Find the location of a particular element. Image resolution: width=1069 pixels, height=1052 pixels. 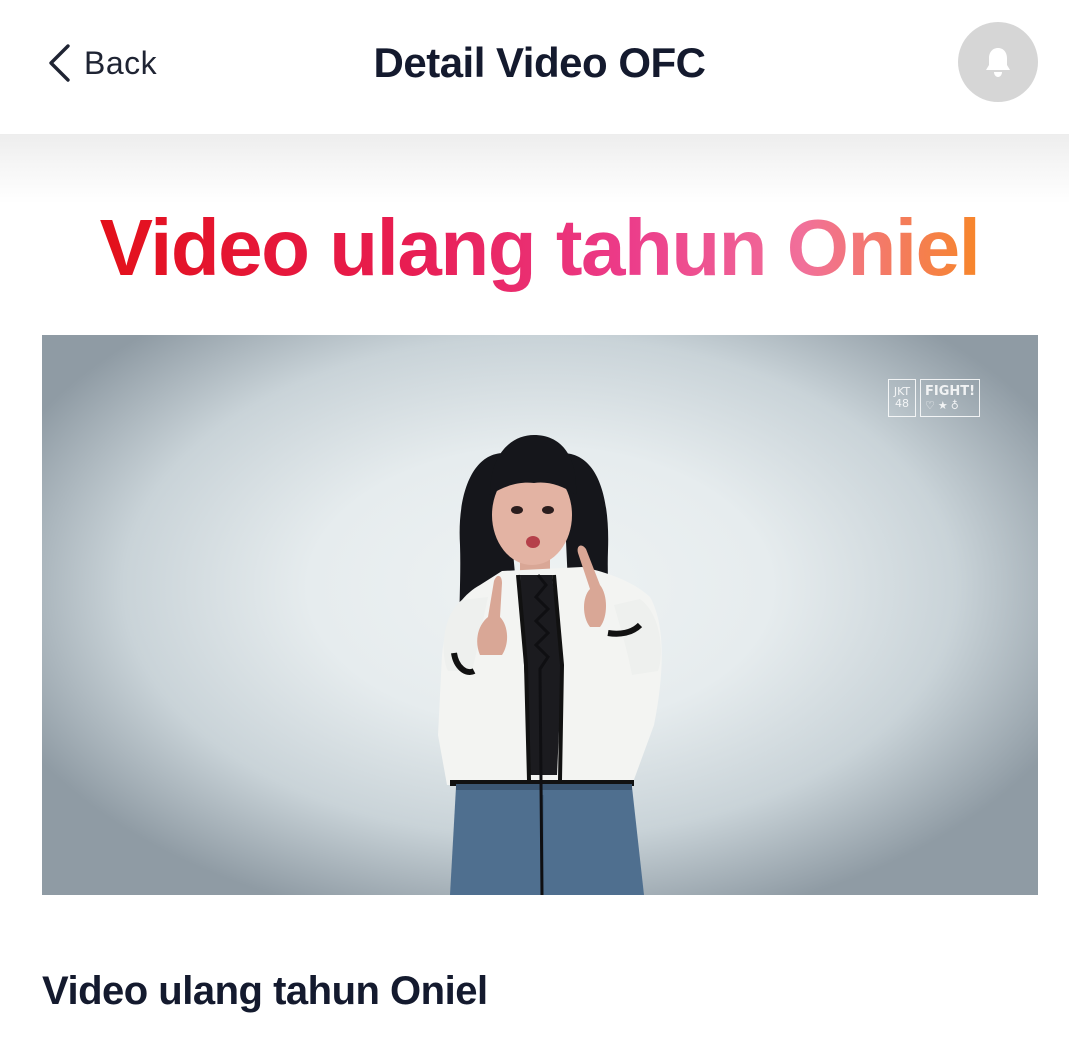

notification-button is located at coordinates (998, 62).